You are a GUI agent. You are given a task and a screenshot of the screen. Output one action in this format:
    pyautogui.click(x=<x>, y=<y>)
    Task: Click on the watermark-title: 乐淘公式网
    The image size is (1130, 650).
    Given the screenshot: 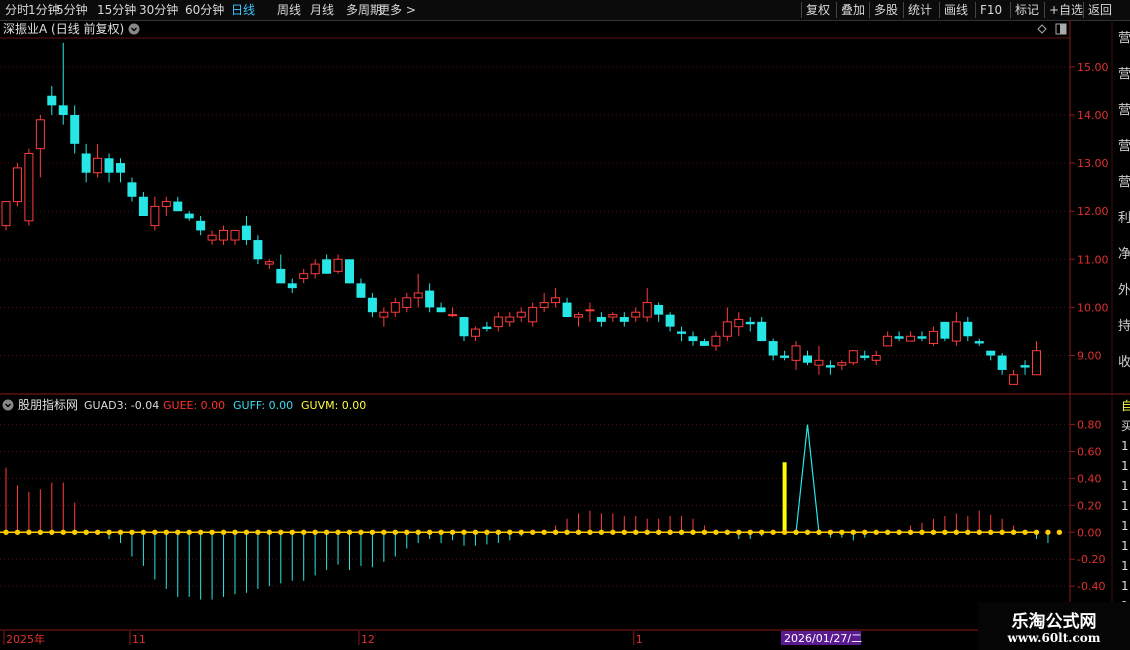 What is the action you would take?
    pyautogui.click(x=1054, y=622)
    